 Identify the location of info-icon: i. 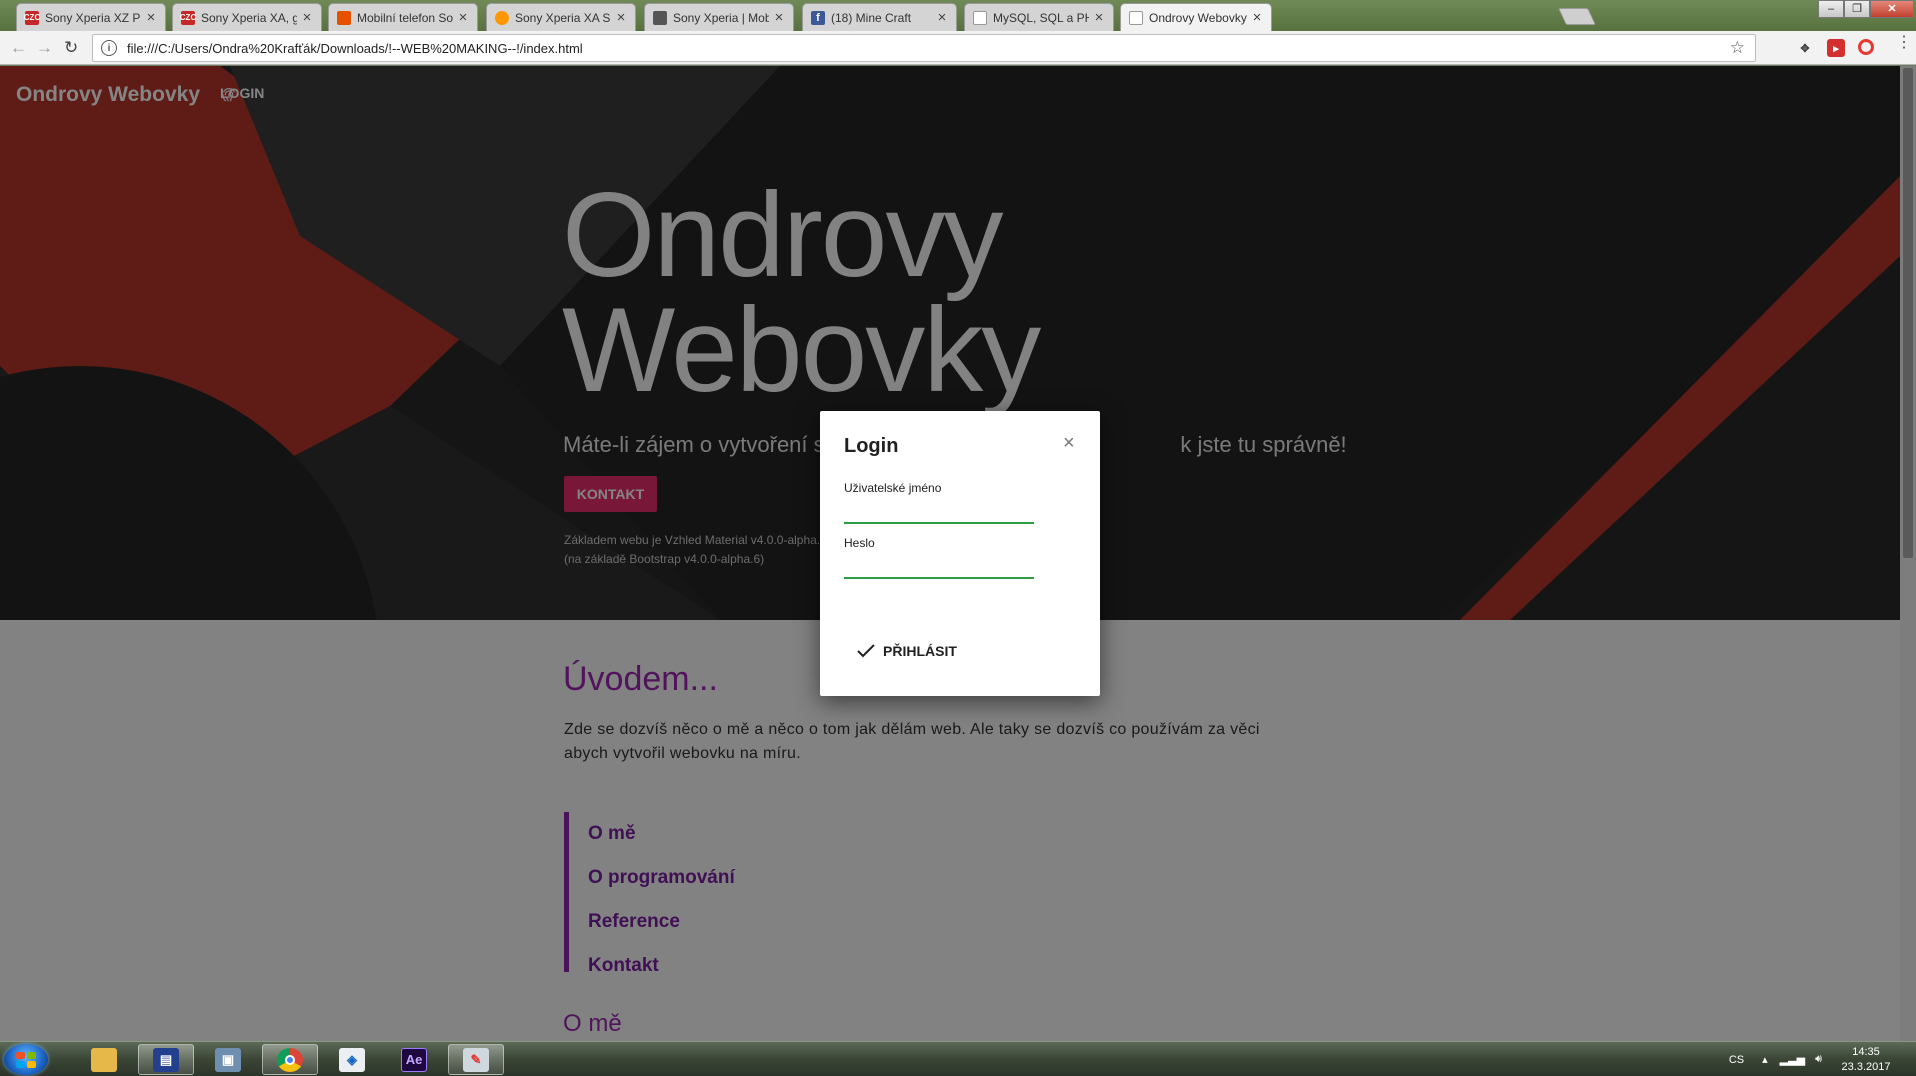
(109, 48).